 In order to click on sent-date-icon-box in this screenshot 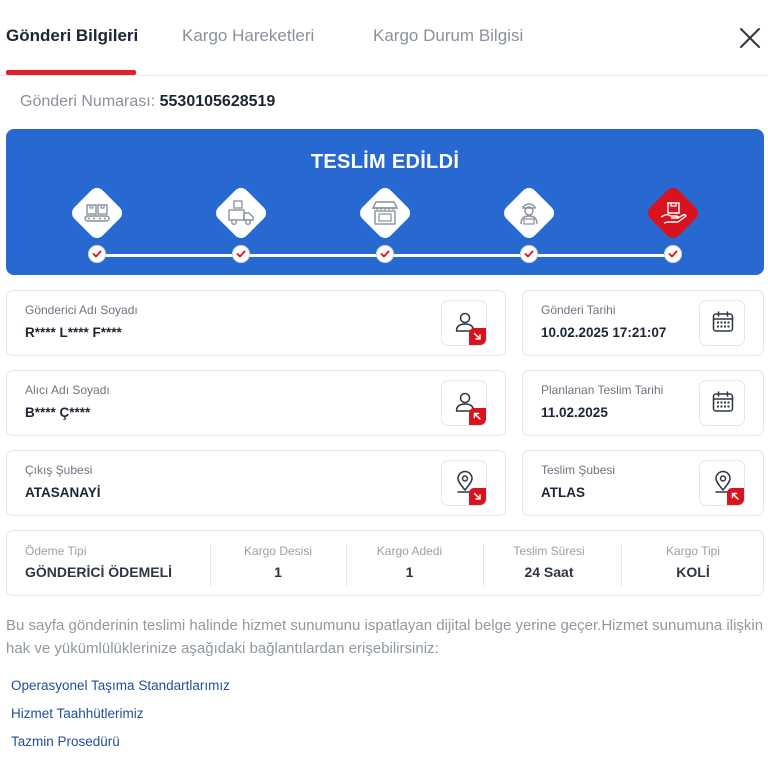, I will do `click(722, 323)`.